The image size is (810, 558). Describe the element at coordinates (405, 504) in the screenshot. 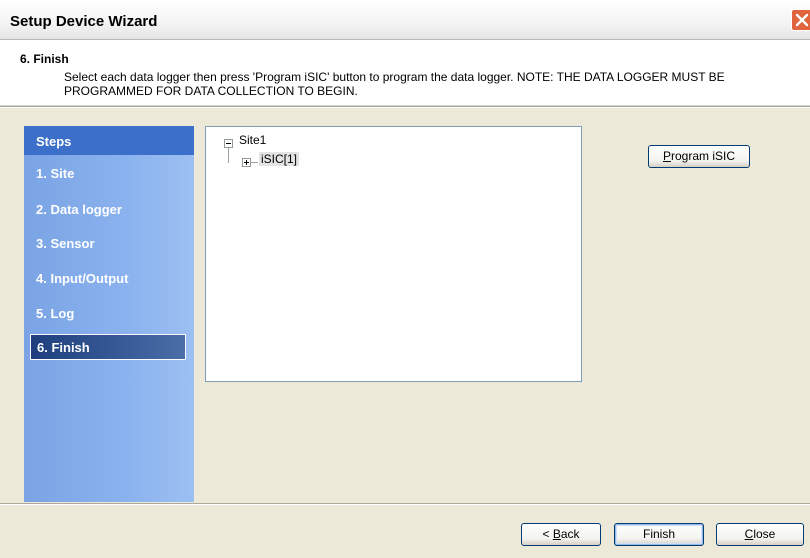

I see `footer-divider` at that location.